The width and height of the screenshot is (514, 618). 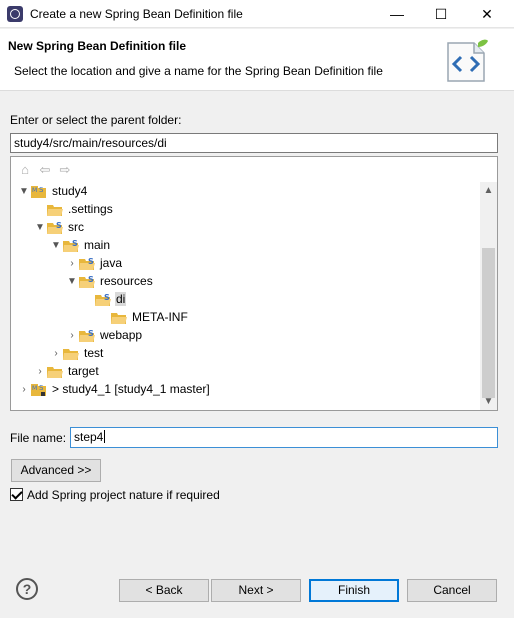 I want to click on finish-button: Finish, so click(x=354, y=590).